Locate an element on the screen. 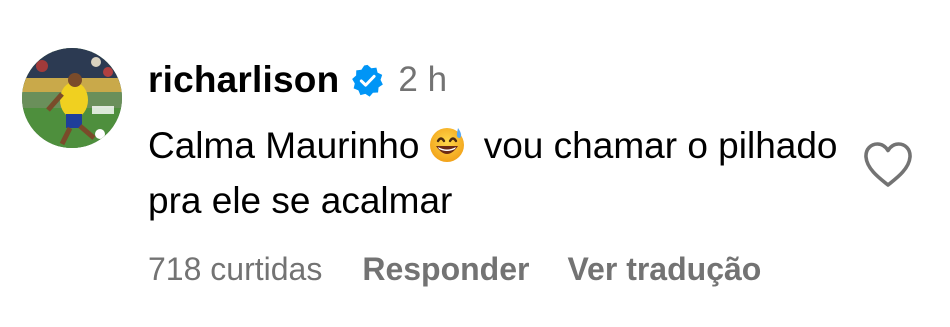  like-button is located at coordinates (888, 165).